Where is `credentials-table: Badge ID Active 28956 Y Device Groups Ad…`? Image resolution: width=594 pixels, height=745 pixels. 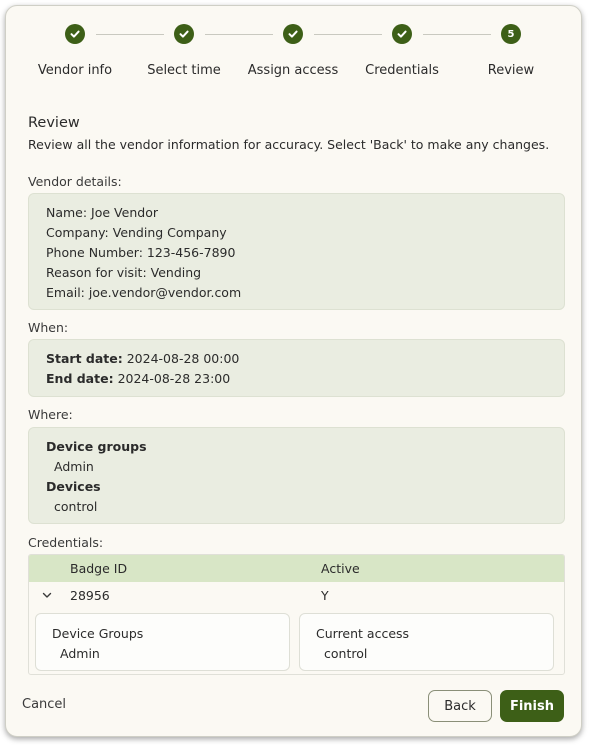 credentials-table: Badge ID Active 28956 Y Device Groups Ad… is located at coordinates (296, 614).